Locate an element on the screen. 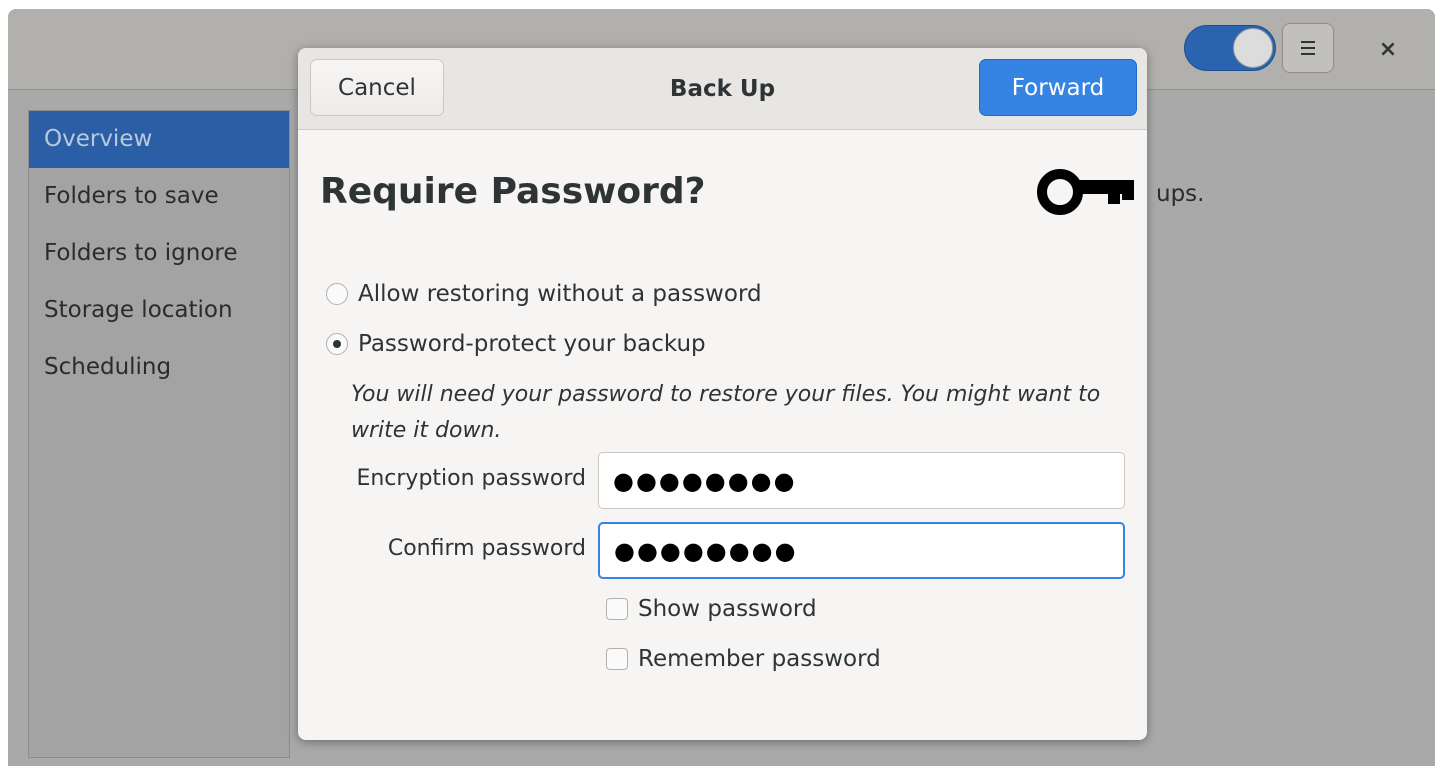 This screenshot has height=774, width=1443. sidebar-item-label: Overview is located at coordinates (98, 139).